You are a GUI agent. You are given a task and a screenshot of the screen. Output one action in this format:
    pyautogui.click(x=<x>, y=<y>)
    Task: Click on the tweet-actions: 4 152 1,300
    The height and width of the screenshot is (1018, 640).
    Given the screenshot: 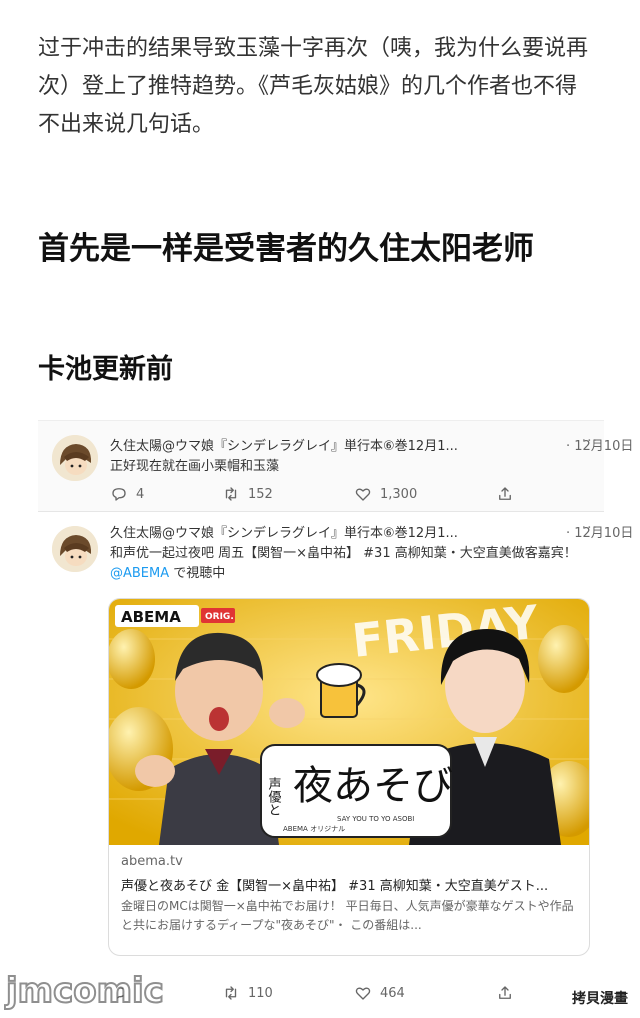 What is the action you would take?
    pyautogui.click(x=320, y=496)
    